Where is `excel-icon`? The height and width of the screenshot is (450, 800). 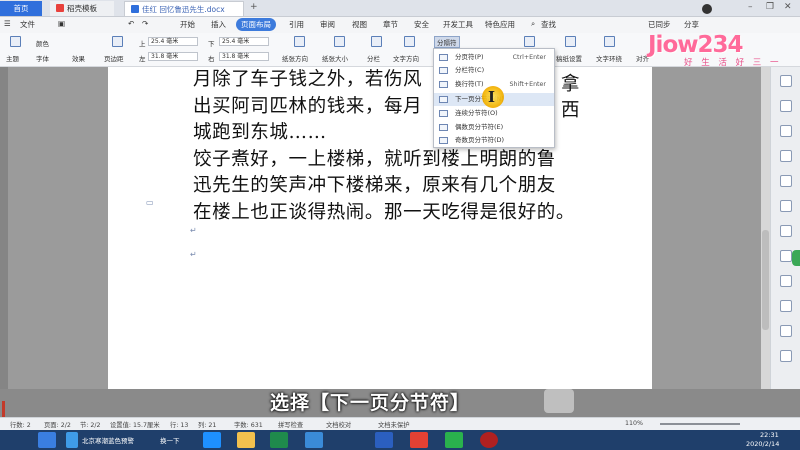 excel-icon is located at coordinates (279, 440).